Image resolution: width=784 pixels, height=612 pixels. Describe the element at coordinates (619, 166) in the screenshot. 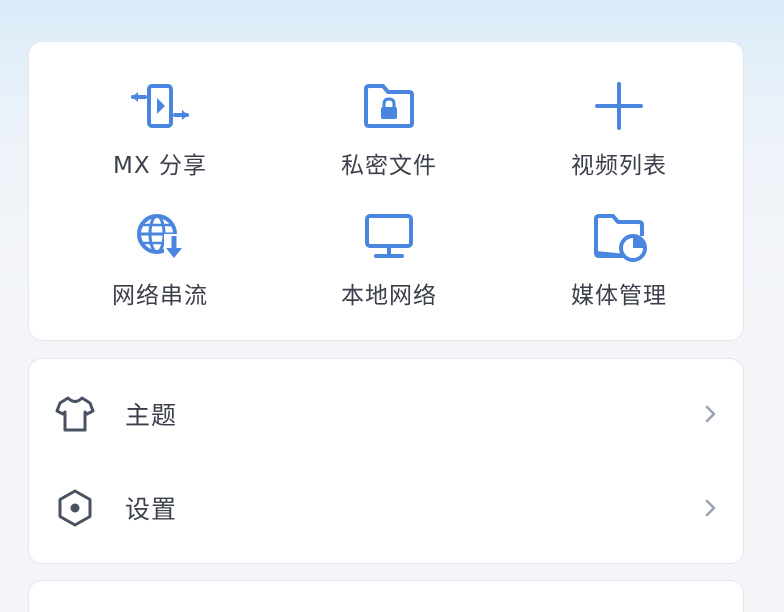

I see `tile-label: 视频列表` at that location.